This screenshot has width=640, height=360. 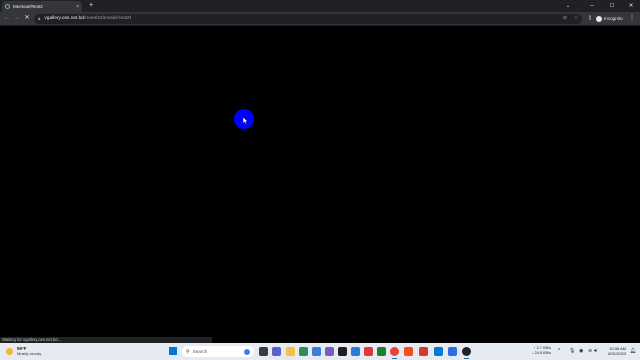 I want to click on notification-icon: 🔔︎, so click(x=633, y=351).